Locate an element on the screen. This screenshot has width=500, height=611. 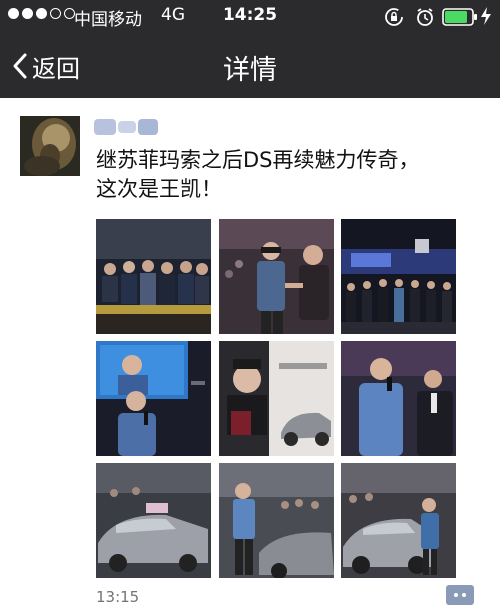
charging-icon is located at coordinates (486, 16).